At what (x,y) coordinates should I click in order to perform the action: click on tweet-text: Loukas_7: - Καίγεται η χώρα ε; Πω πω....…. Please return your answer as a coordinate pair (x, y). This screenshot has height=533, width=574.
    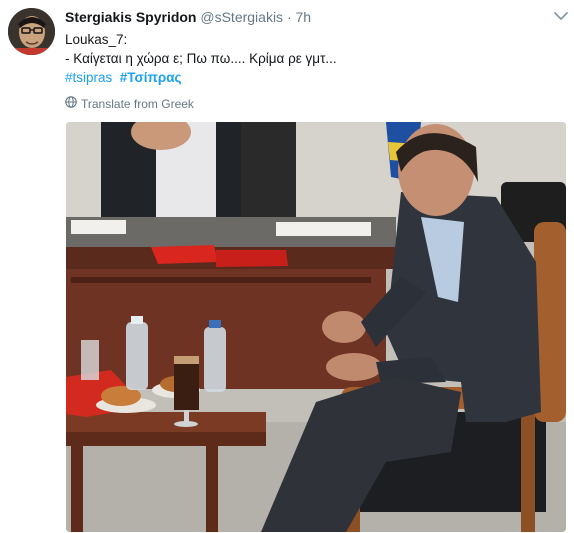
    Looking at the image, I should click on (201, 58).